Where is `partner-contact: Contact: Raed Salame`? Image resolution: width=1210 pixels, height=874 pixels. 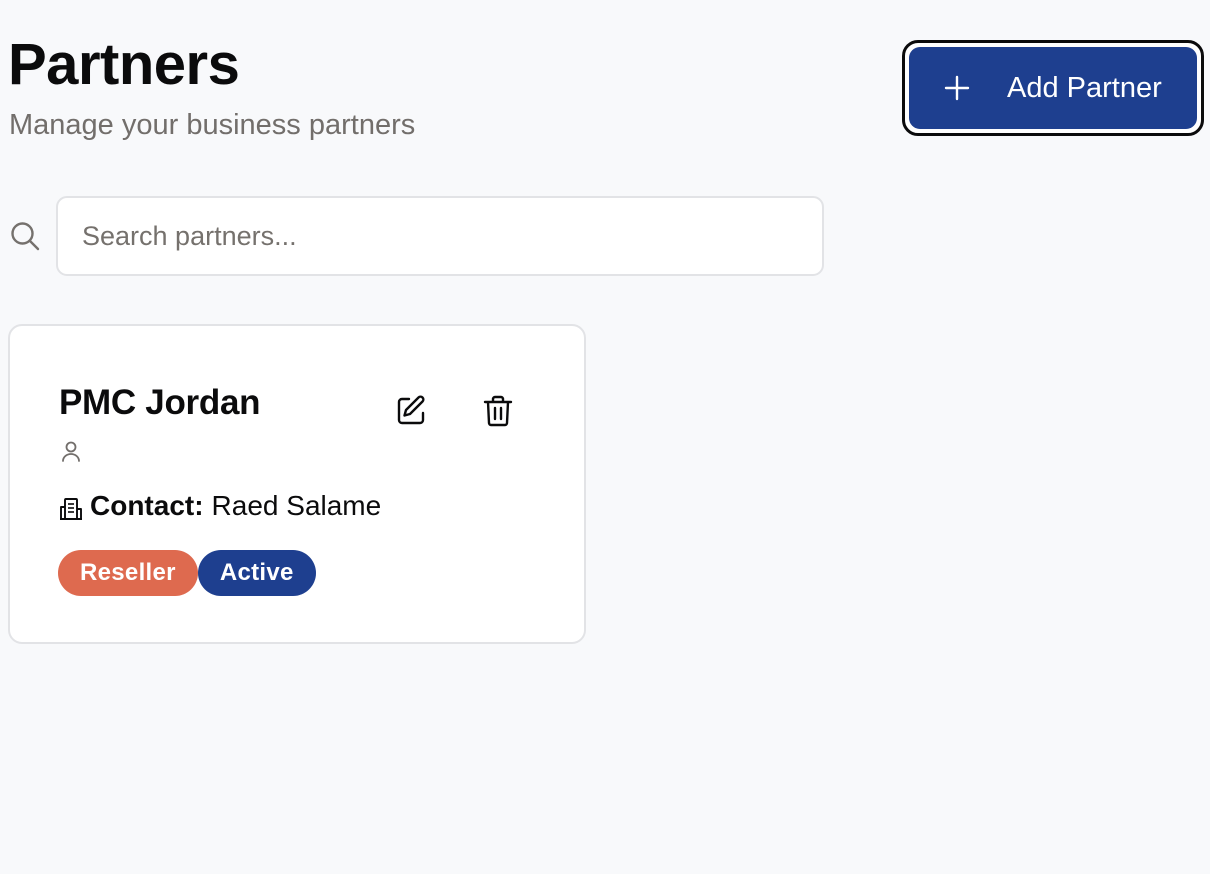
partner-contact: Contact: Raed Salame is located at coordinates (219, 506).